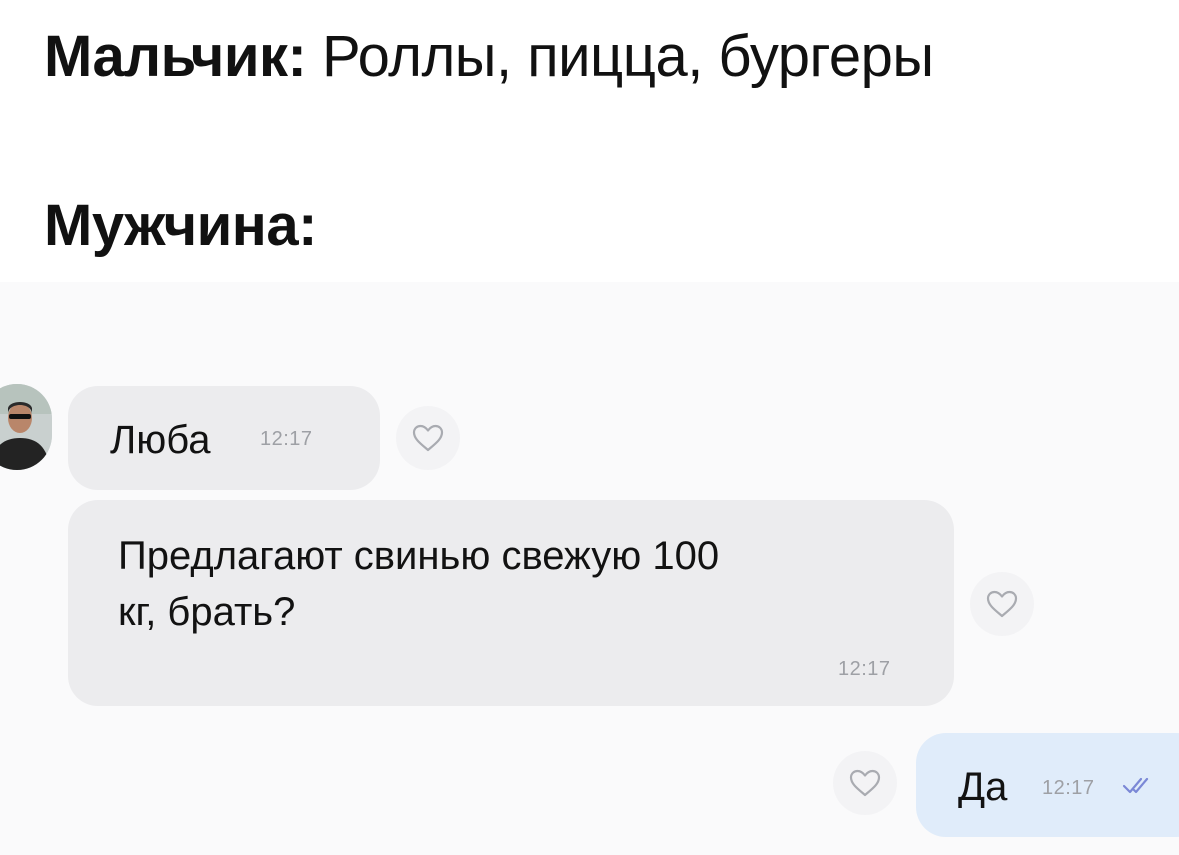 This screenshot has width=1179, height=855. Describe the element at coordinates (864, 669) in the screenshot. I see `message-time: 12:17` at that location.